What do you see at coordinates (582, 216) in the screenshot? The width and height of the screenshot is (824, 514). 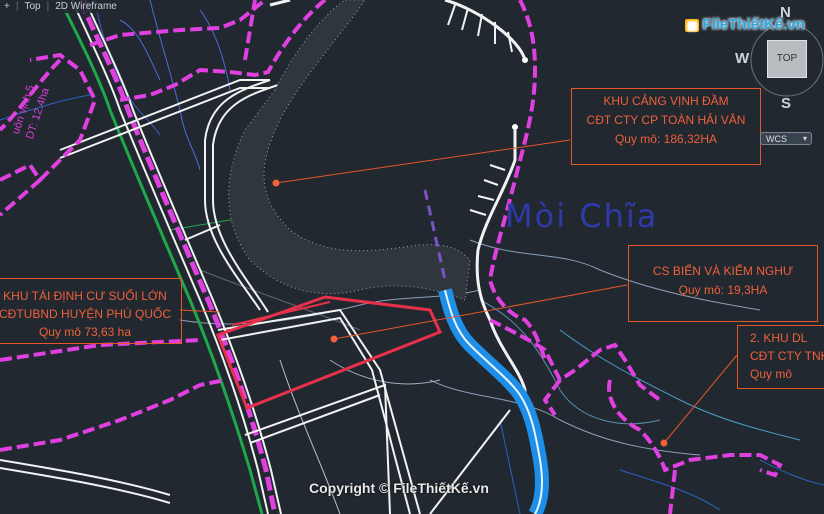 I see `place-name-label: Mòi Chĩa` at bounding box center [582, 216].